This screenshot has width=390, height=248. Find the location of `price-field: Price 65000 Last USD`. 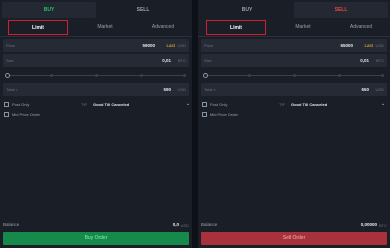

price-field: Price 65000 Last USD is located at coordinates (294, 45).